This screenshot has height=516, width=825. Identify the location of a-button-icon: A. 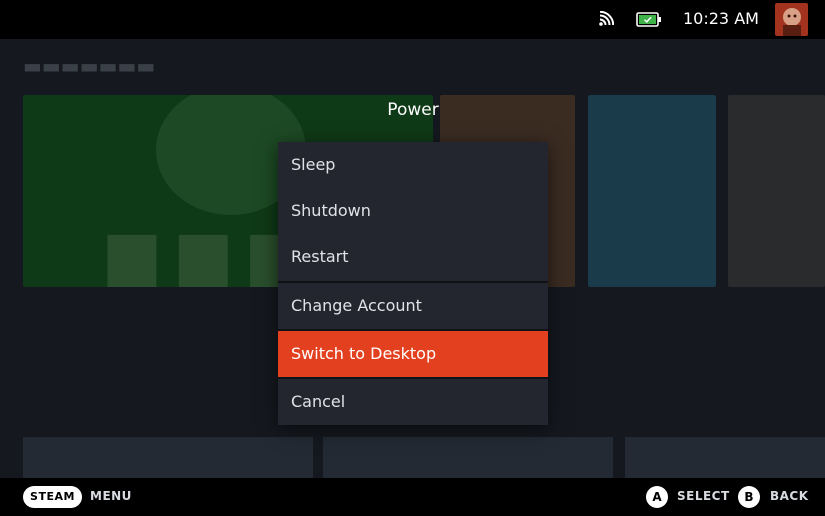
(657, 497).